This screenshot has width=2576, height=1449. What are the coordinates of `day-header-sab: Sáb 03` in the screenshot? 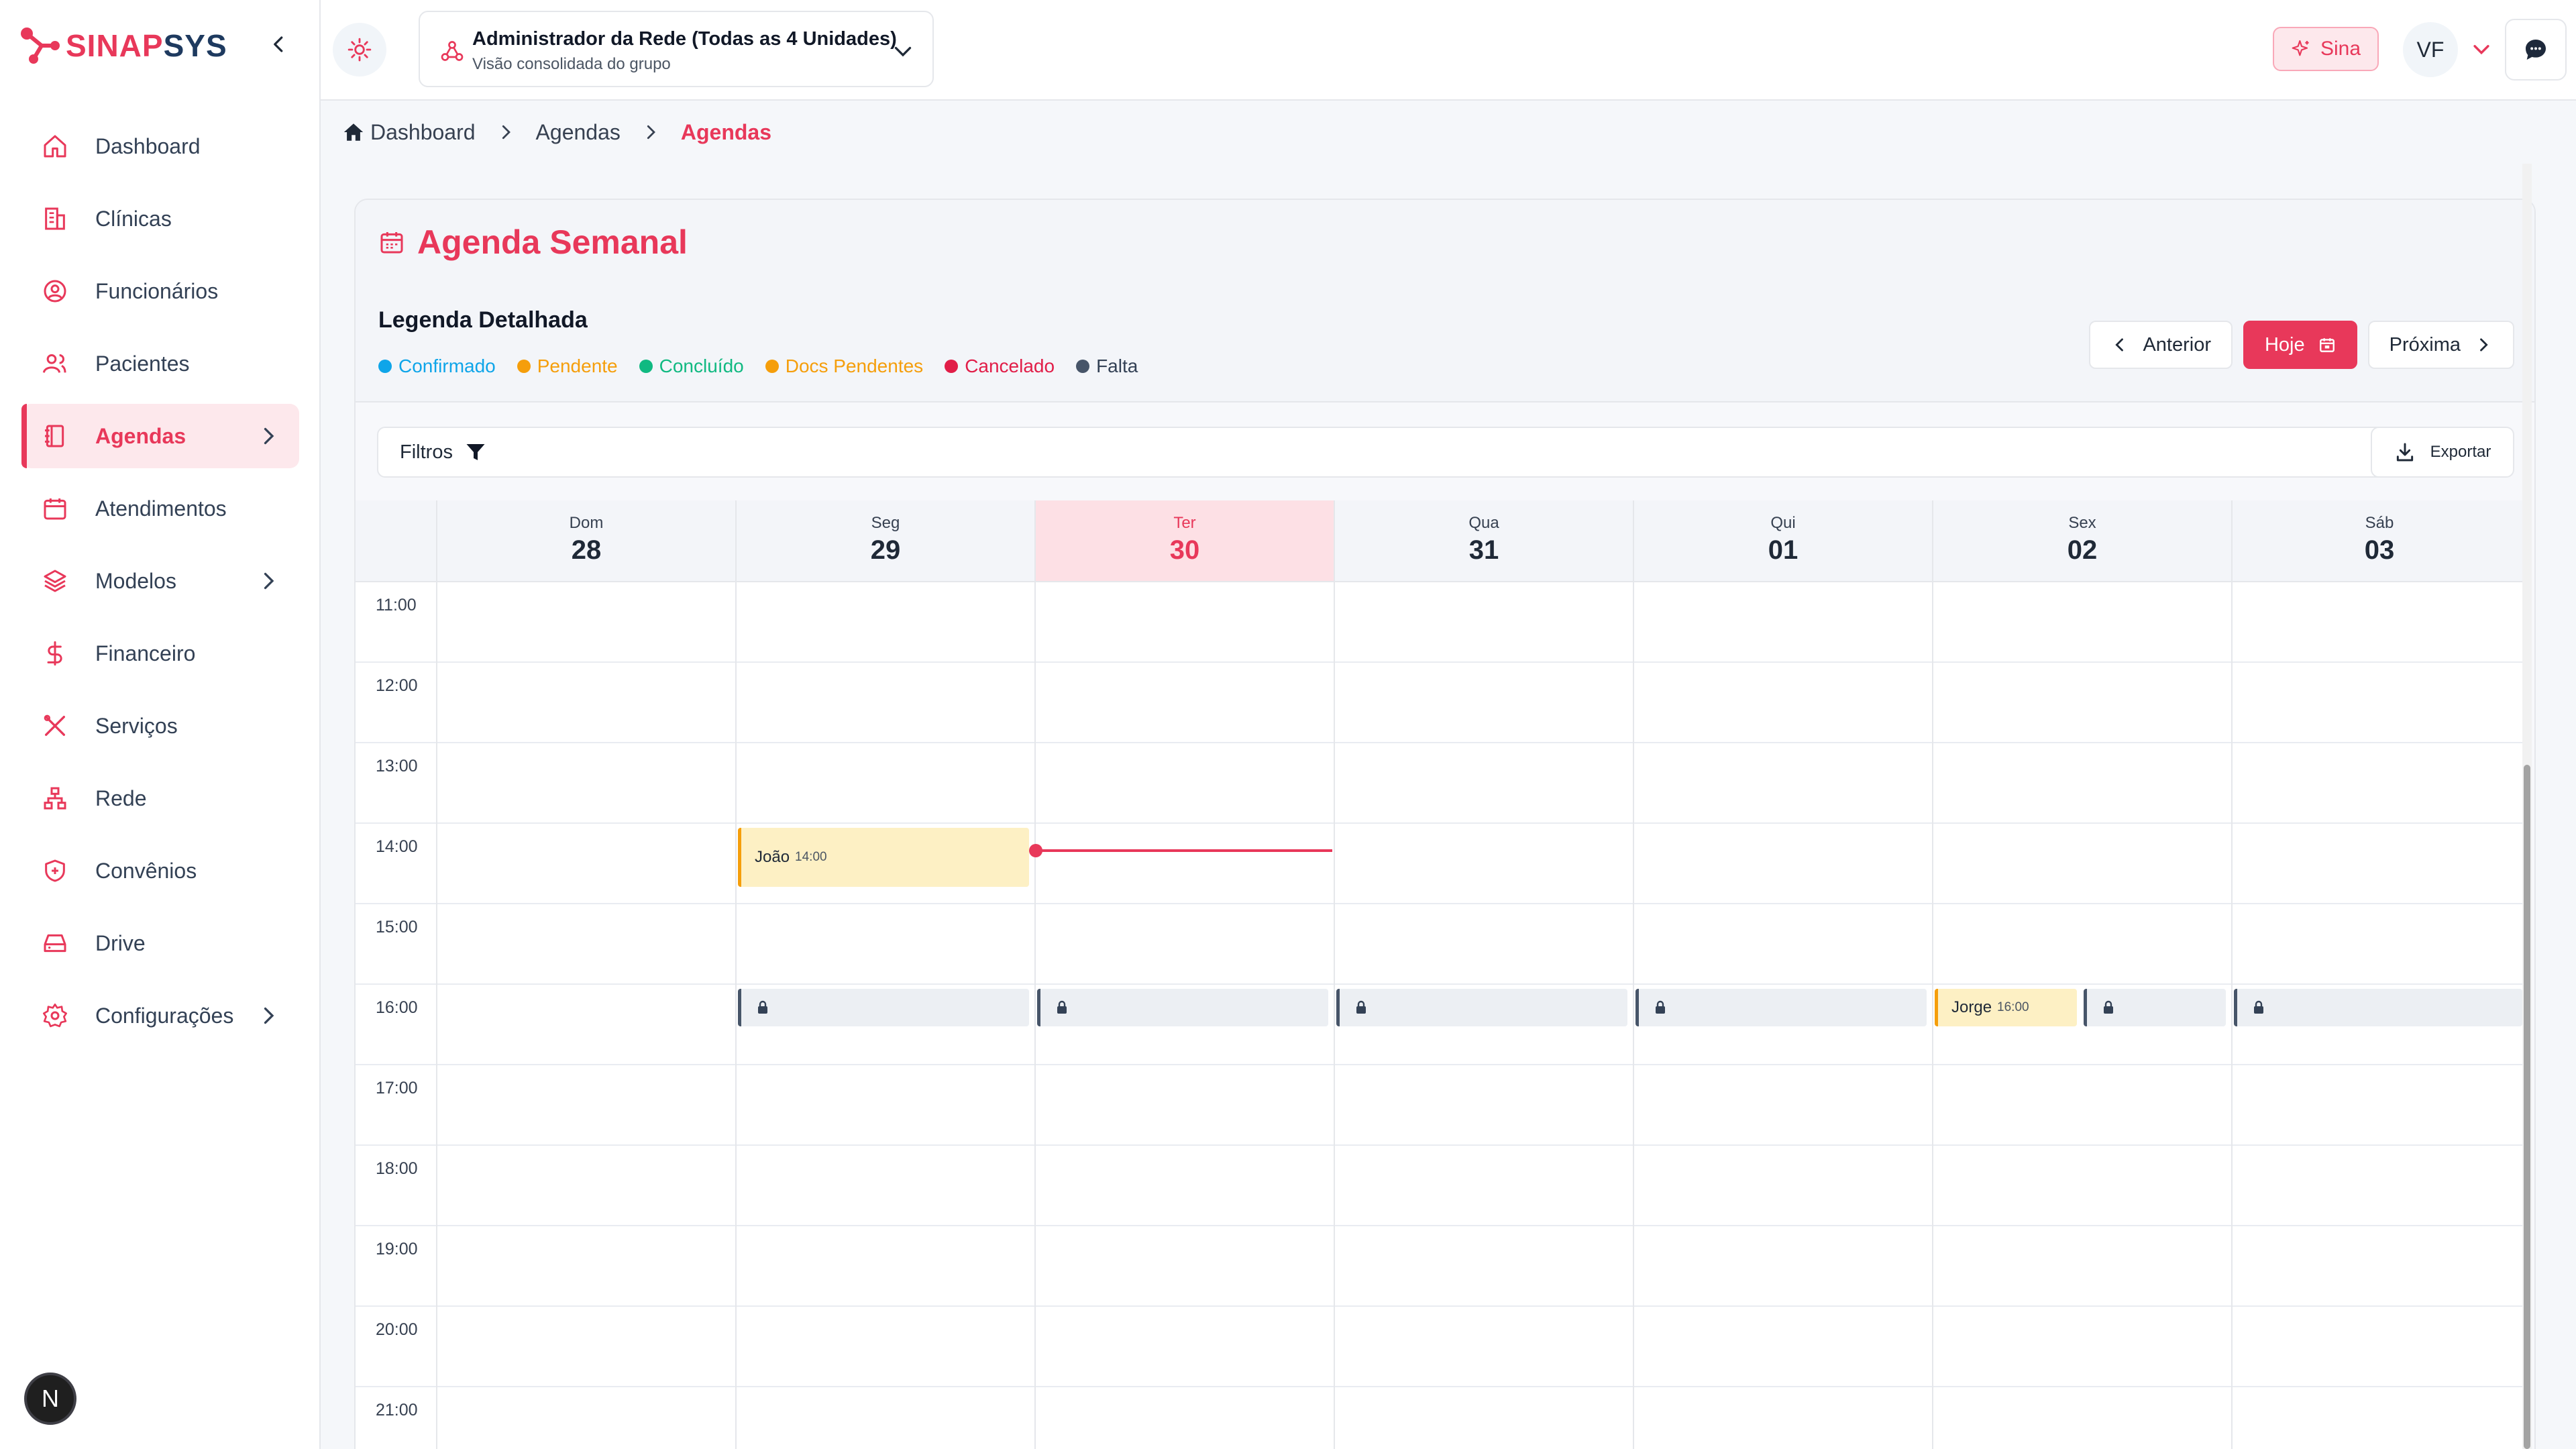 It's located at (2379, 541).